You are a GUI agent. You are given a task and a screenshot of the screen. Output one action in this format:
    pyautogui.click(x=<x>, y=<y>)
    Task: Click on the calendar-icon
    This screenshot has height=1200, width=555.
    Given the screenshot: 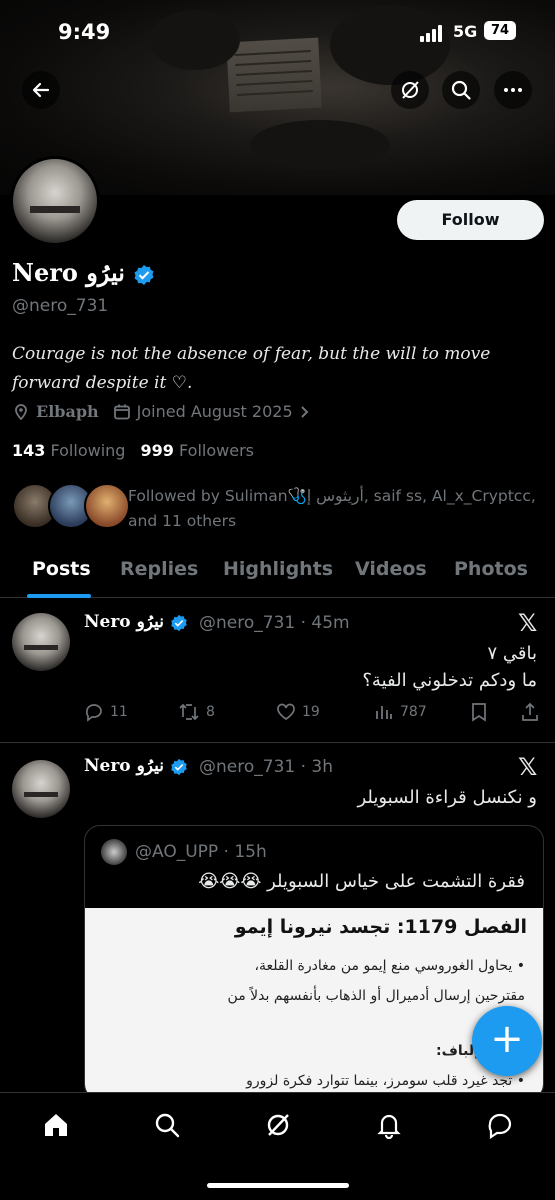 What is the action you would take?
    pyautogui.click(x=121, y=411)
    